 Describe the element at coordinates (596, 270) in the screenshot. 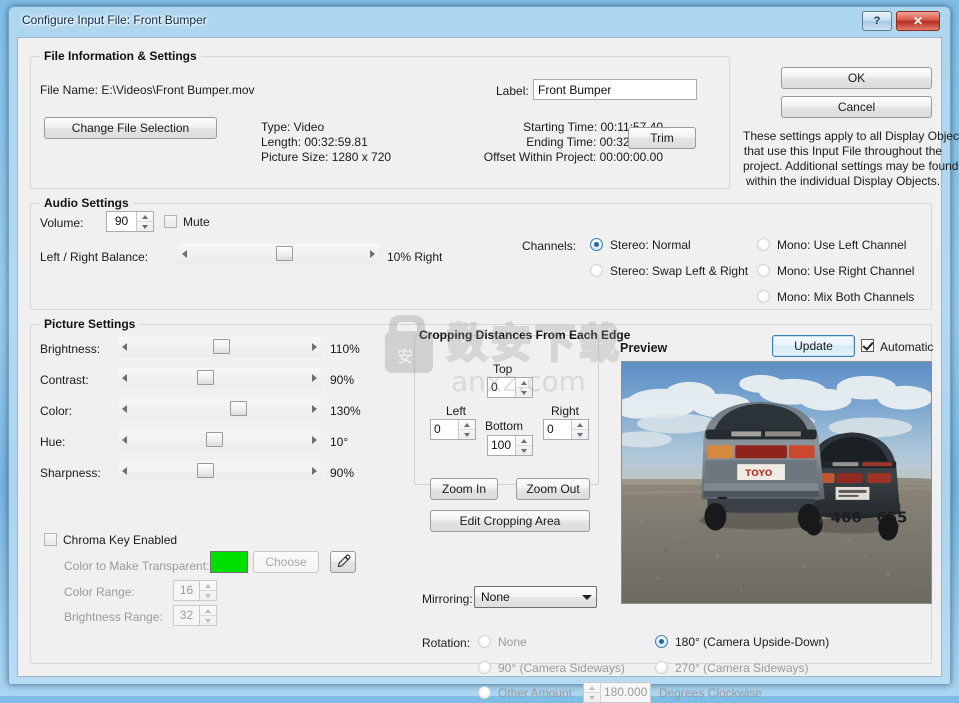

I see `radio-stereo-swap` at that location.